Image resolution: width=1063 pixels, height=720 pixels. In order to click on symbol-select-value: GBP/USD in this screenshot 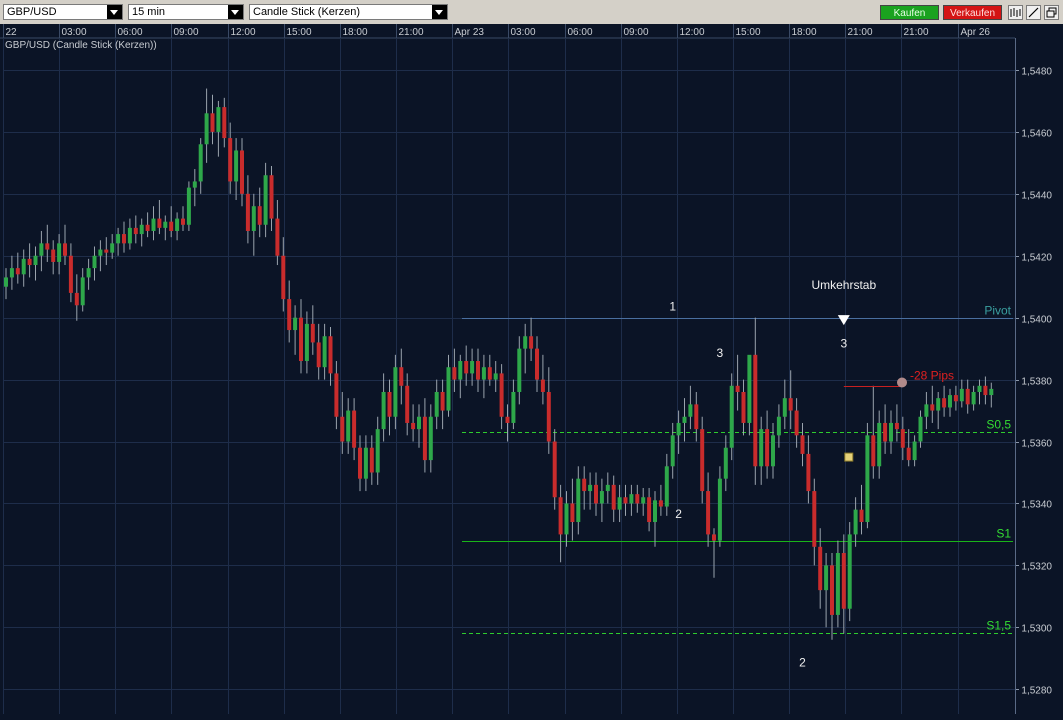, I will do `click(32, 12)`.